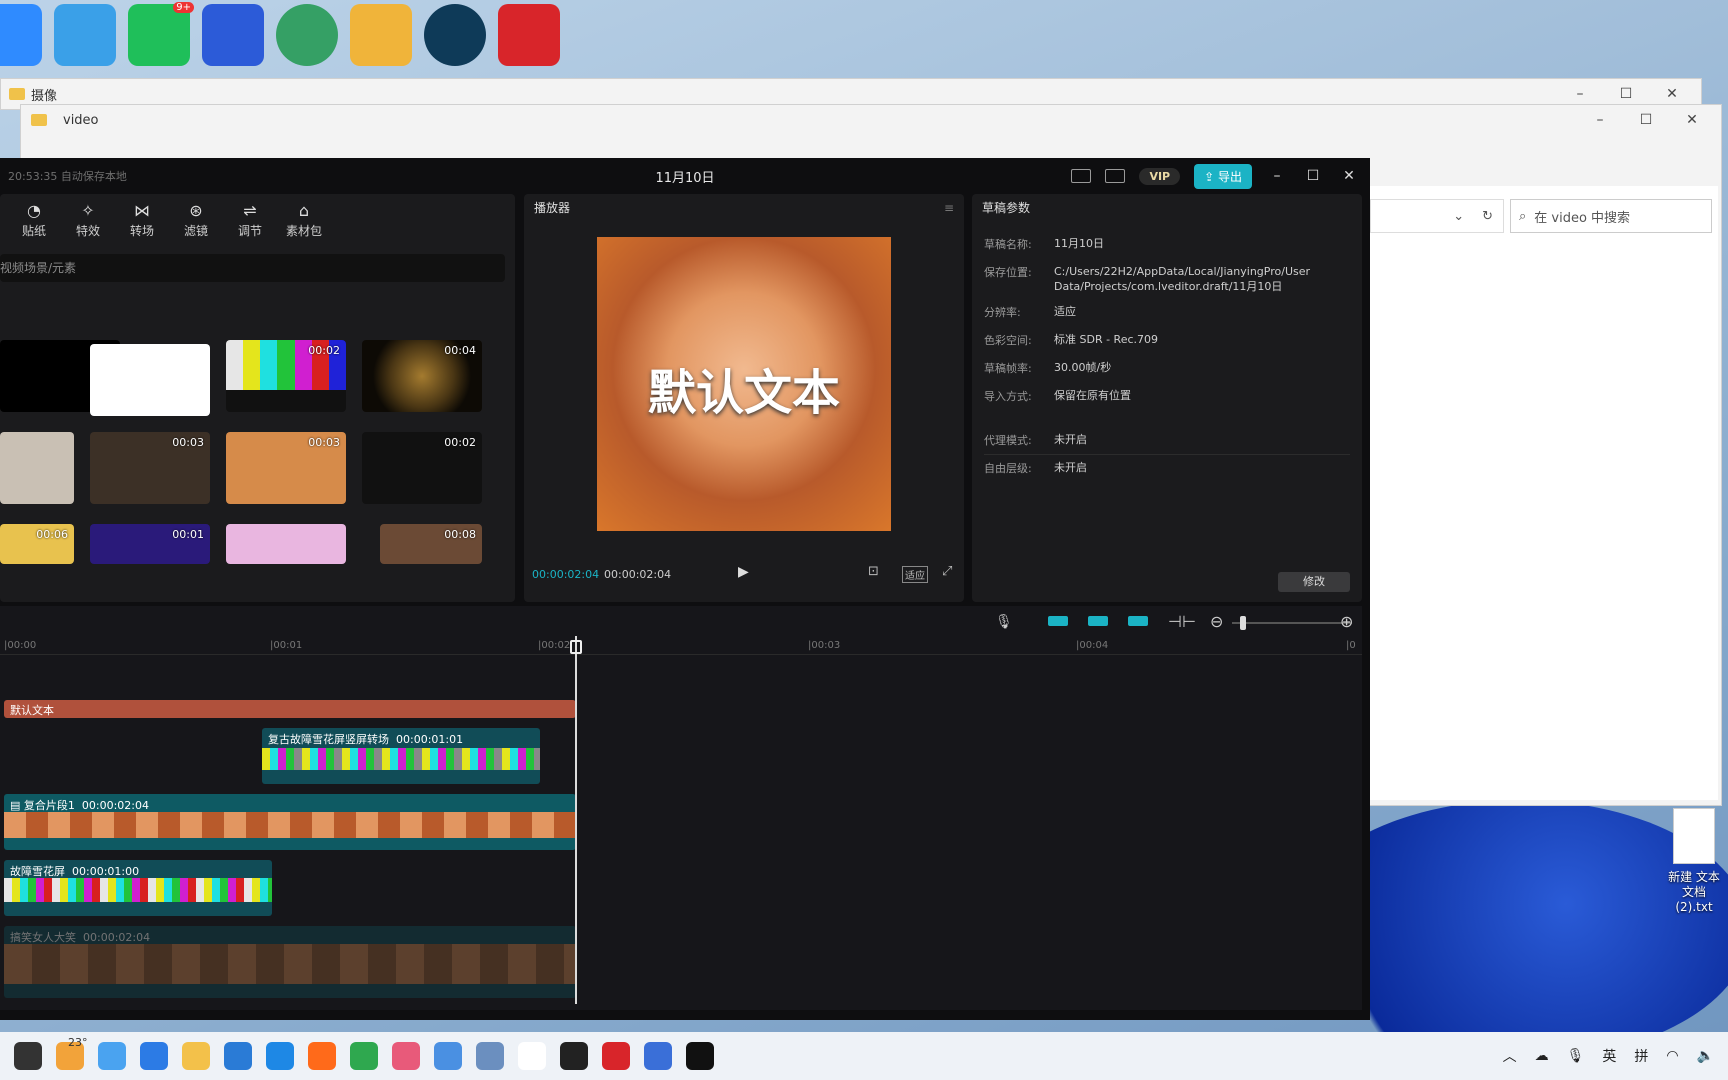  What do you see at coordinates (947, 571) in the screenshot?
I see `fullscreen-icon: ⤢` at bounding box center [947, 571].